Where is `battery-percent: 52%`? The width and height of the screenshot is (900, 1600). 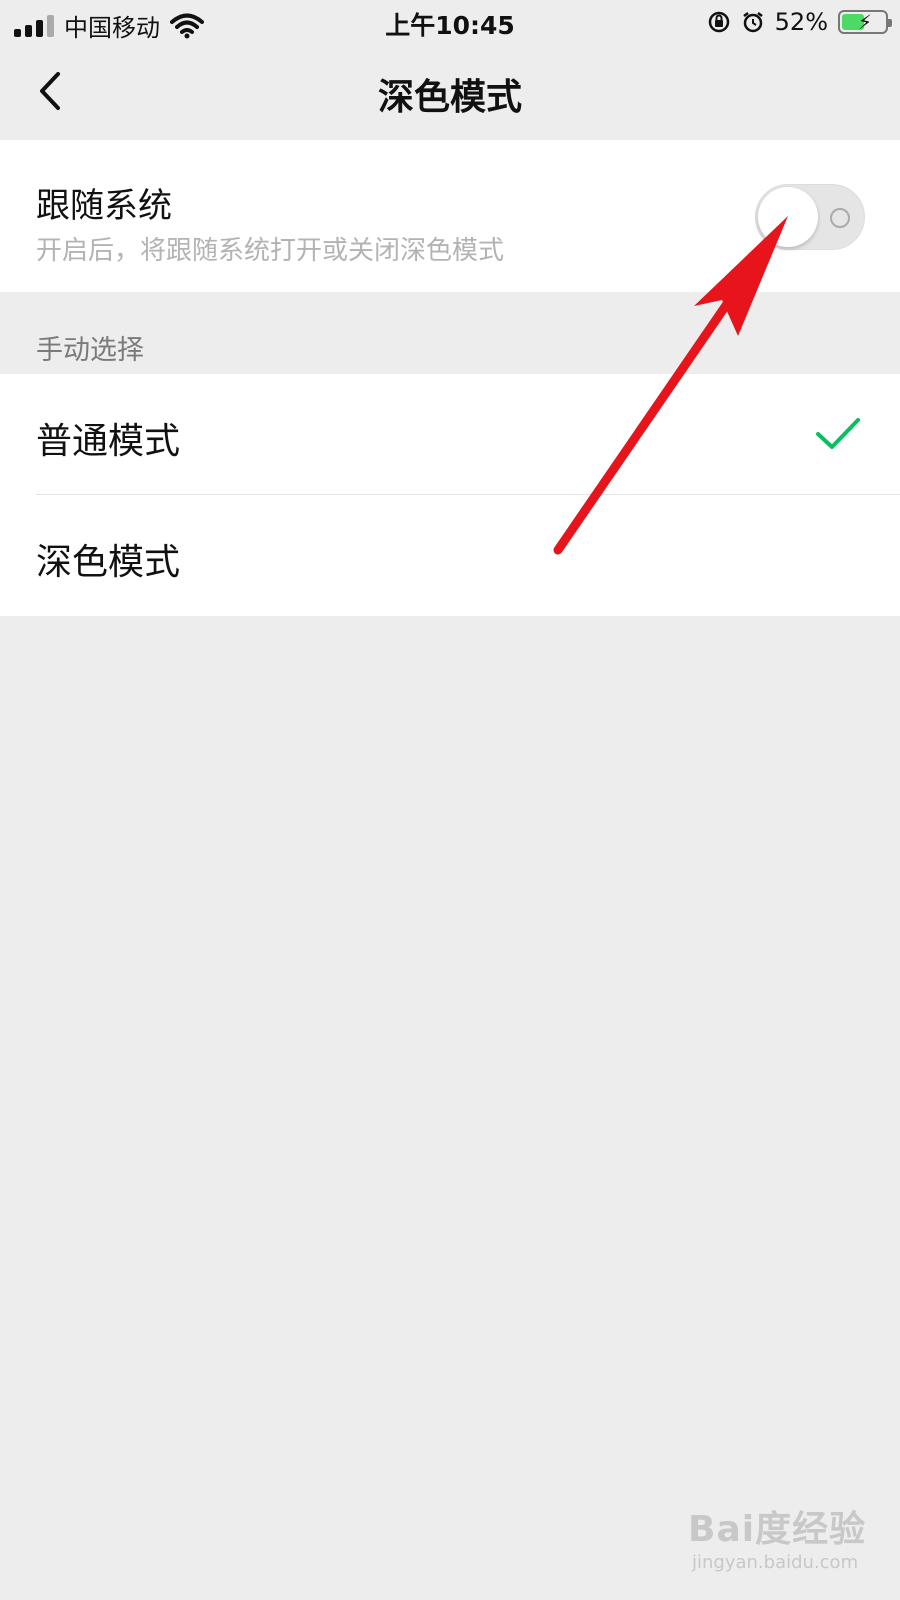 battery-percent: 52% is located at coordinates (801, 22).